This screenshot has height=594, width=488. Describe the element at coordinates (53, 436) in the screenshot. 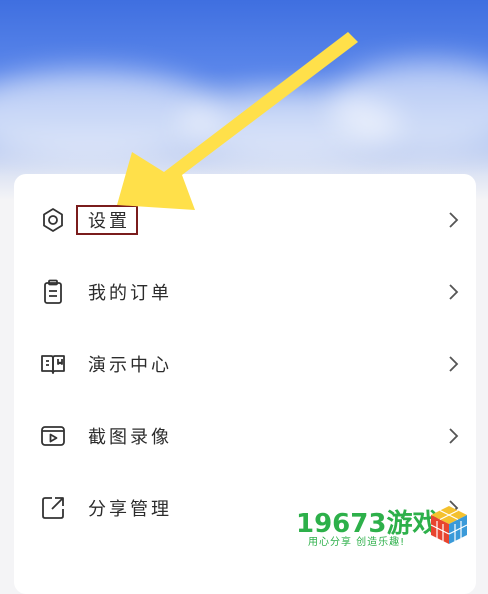

I see `video-icon` at that location.